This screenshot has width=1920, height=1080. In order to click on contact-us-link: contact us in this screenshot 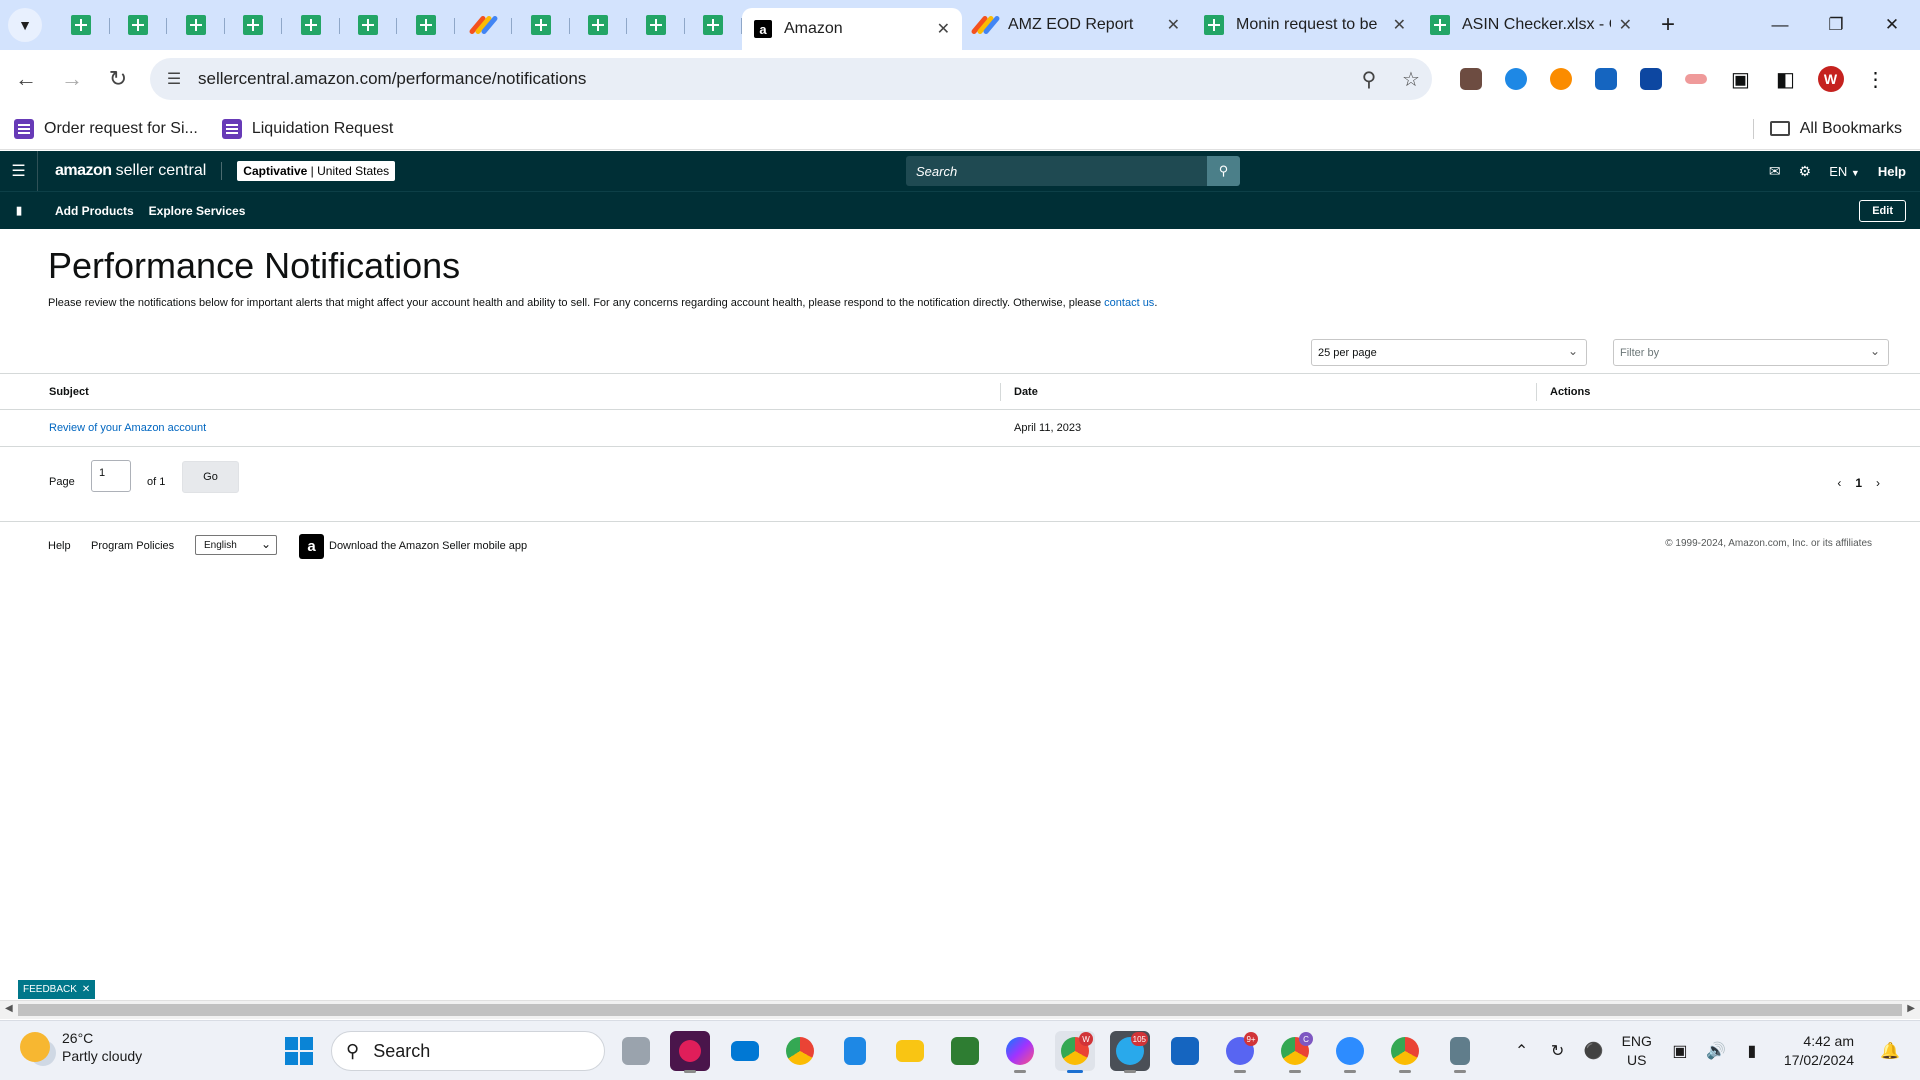, I will do `click(1129, 303)`.